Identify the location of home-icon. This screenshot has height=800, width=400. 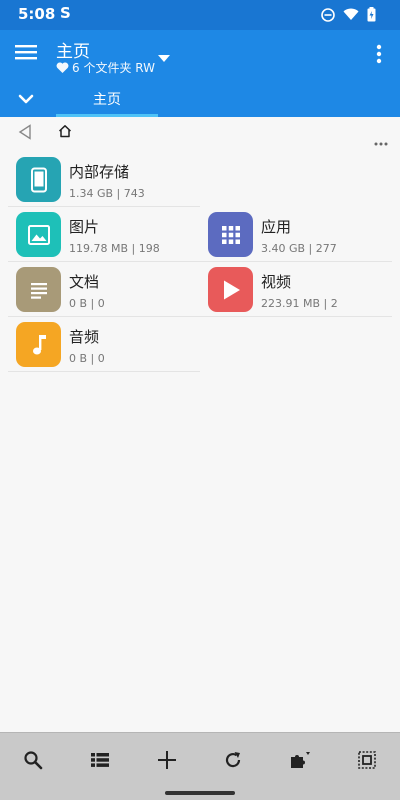
(65, 131).